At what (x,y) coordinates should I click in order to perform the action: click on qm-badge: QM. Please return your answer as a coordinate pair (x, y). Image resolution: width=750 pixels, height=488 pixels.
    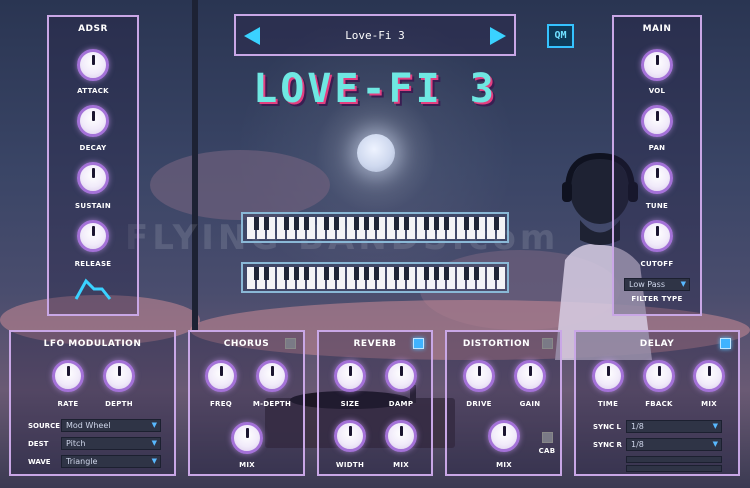
    Looking at the image, I should click on (560, 36).